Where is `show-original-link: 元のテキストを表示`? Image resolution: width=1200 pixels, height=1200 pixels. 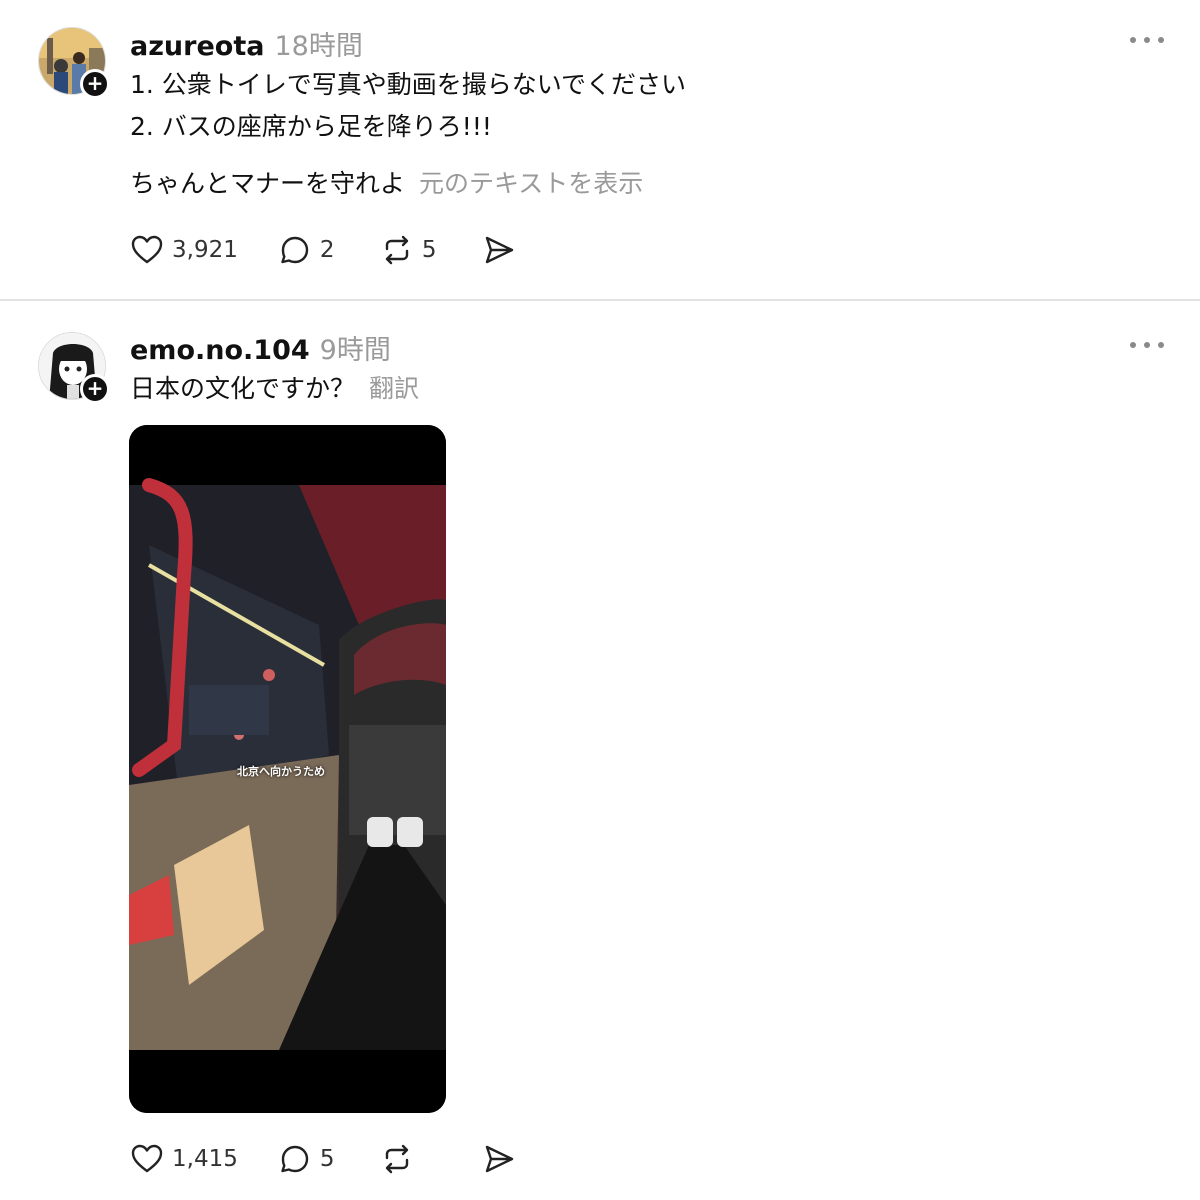 show-original-link: 元のテキストを表示 is located at coordinates (531, 183).